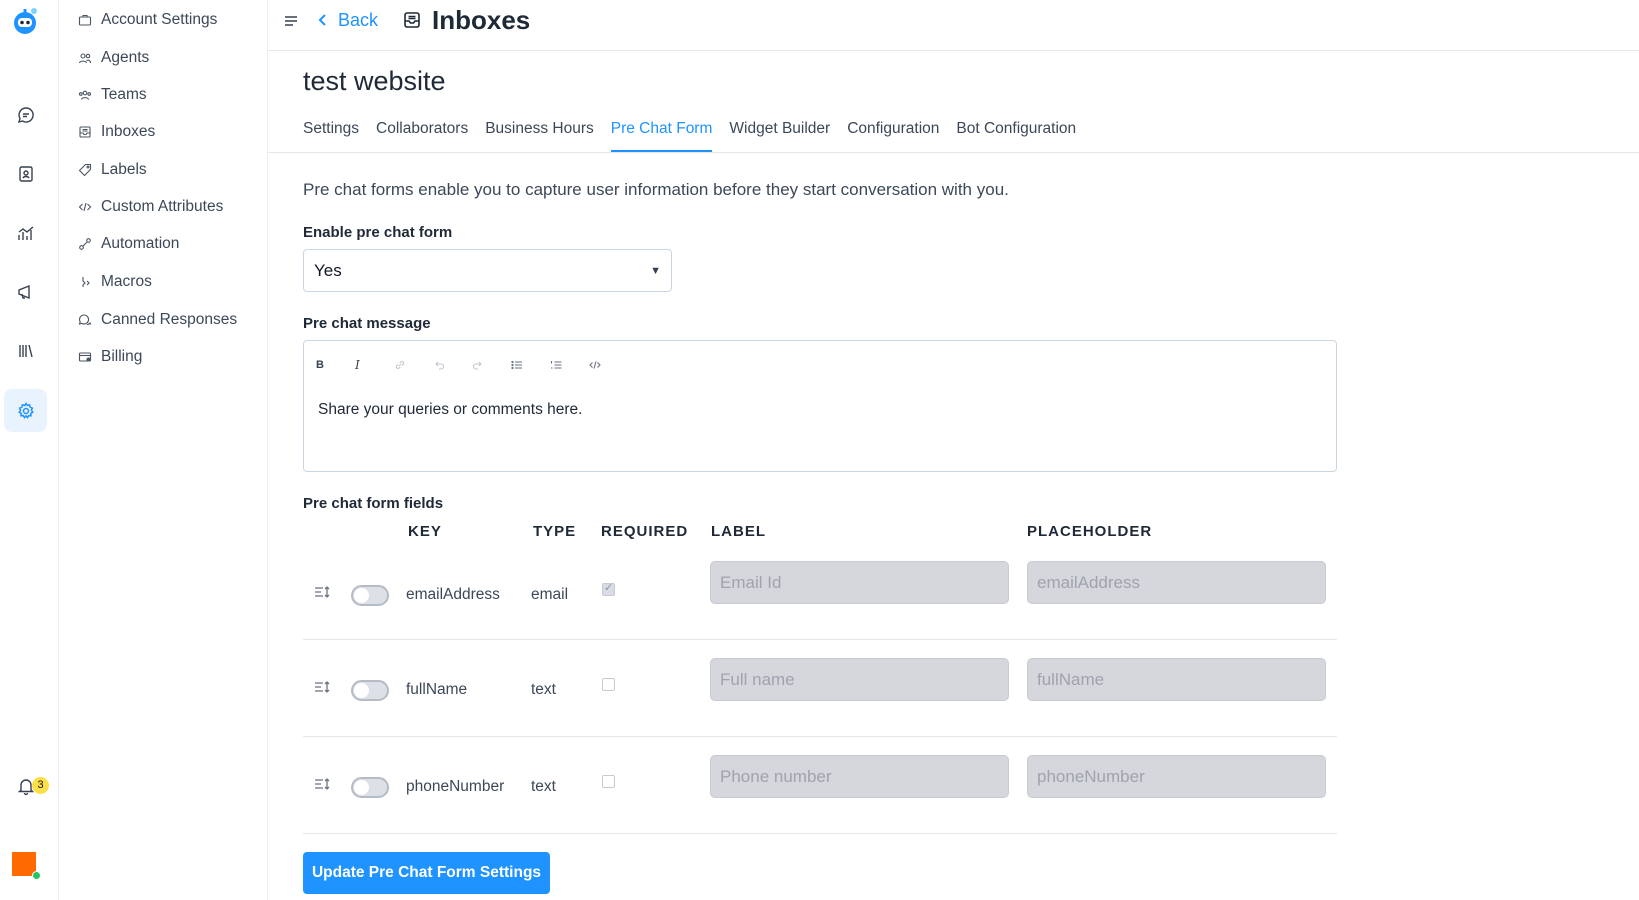  I want to click on conversations-icon, so click(25, 114).